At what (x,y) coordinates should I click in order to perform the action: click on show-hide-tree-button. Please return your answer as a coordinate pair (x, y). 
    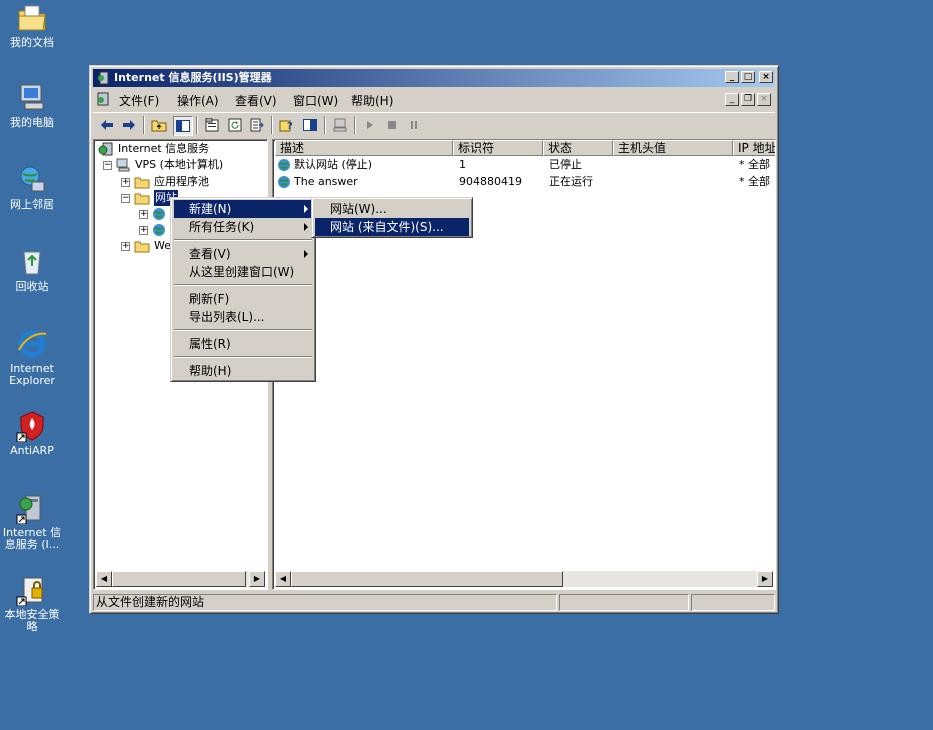
    Looking at the image, I should click on (183, 126).